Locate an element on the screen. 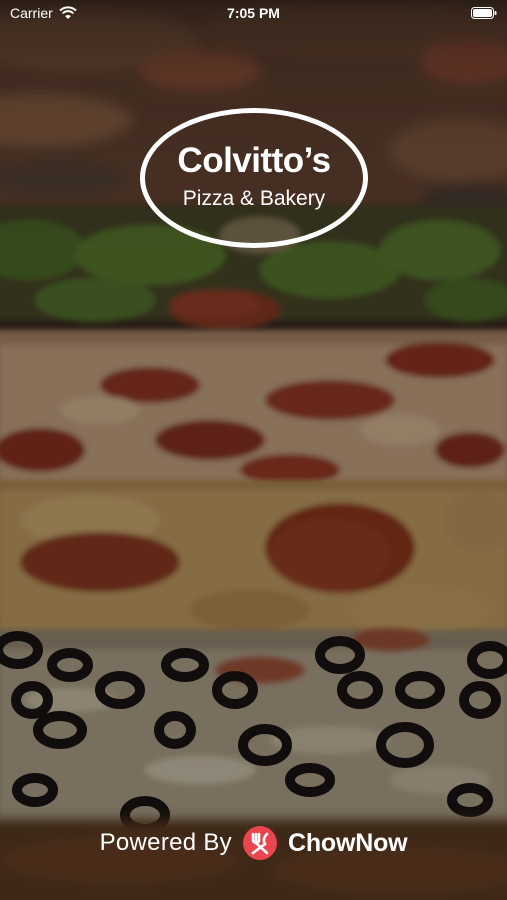  restaurant-logo: Colvitto’s Pizza & Bakery is located at coordinates (254, 178).